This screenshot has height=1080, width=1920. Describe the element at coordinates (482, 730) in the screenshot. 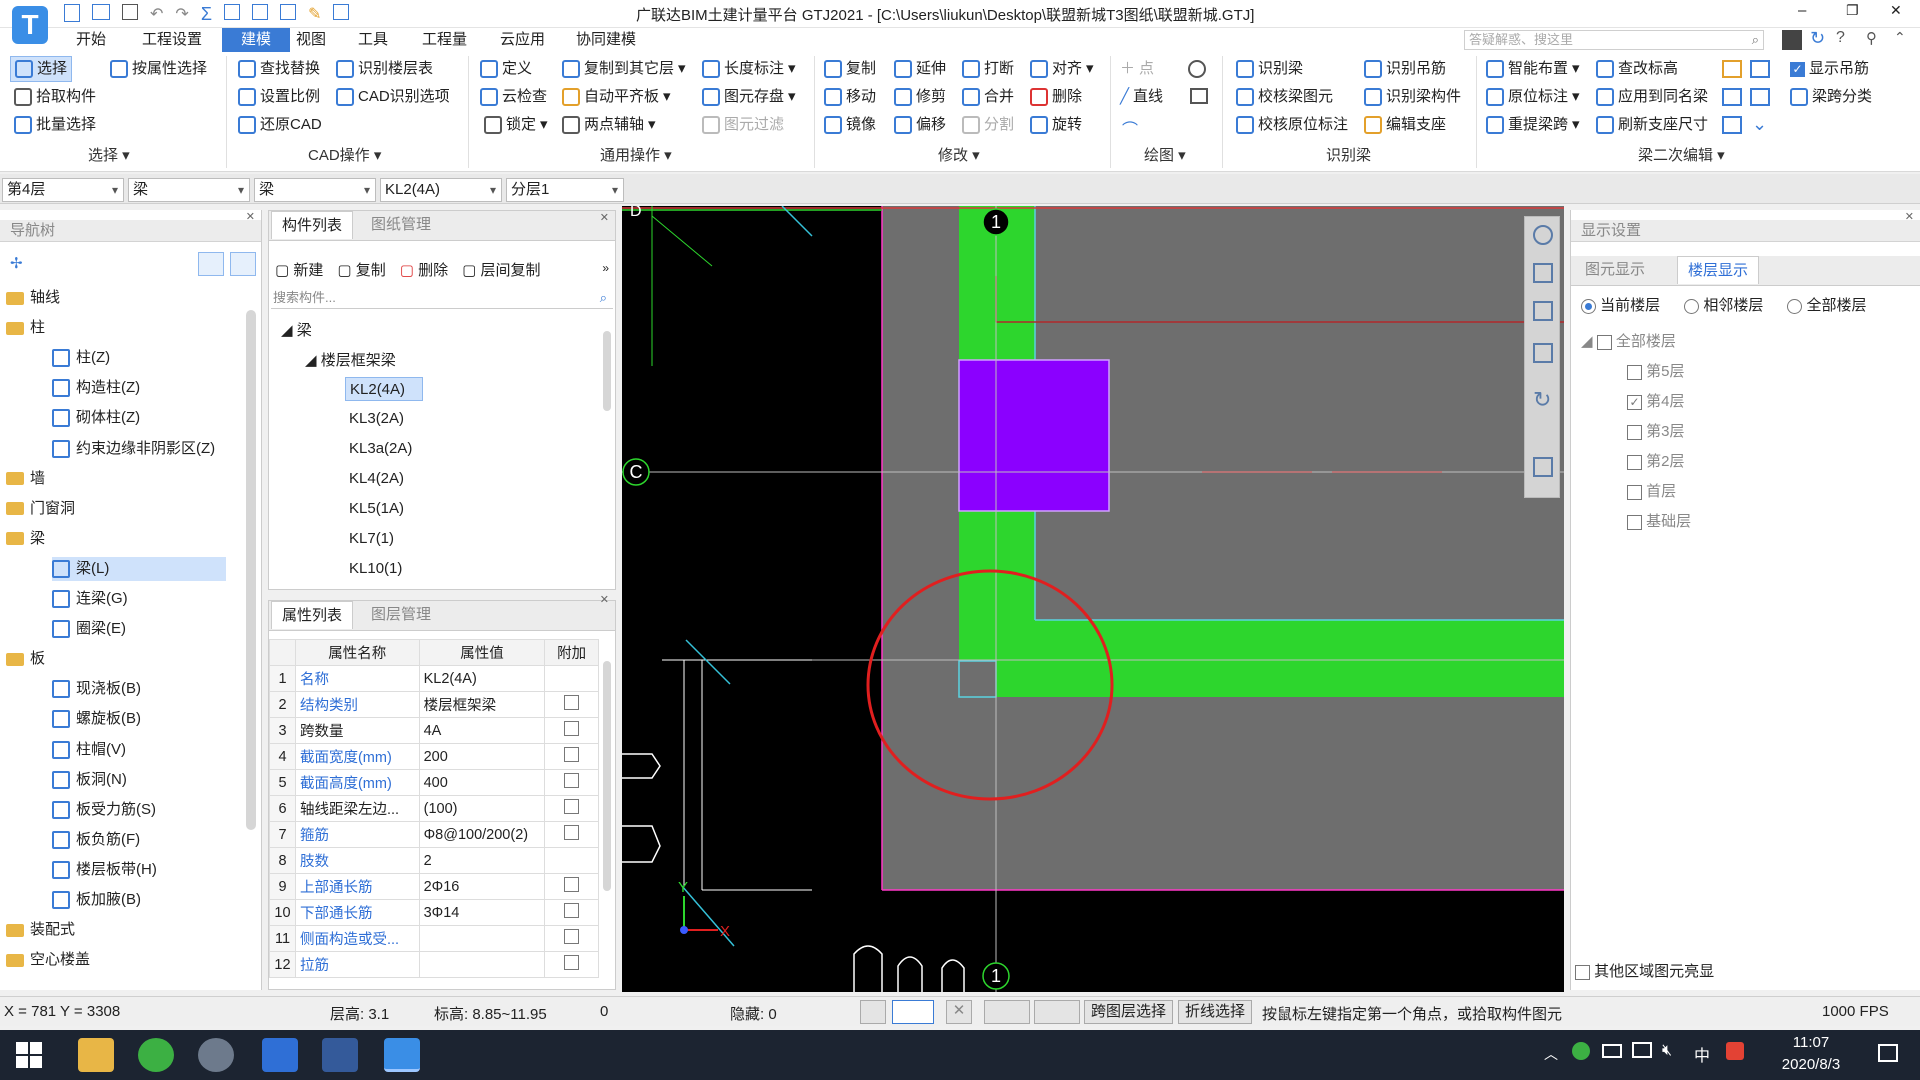

I see `property-value: 4A` at that location.